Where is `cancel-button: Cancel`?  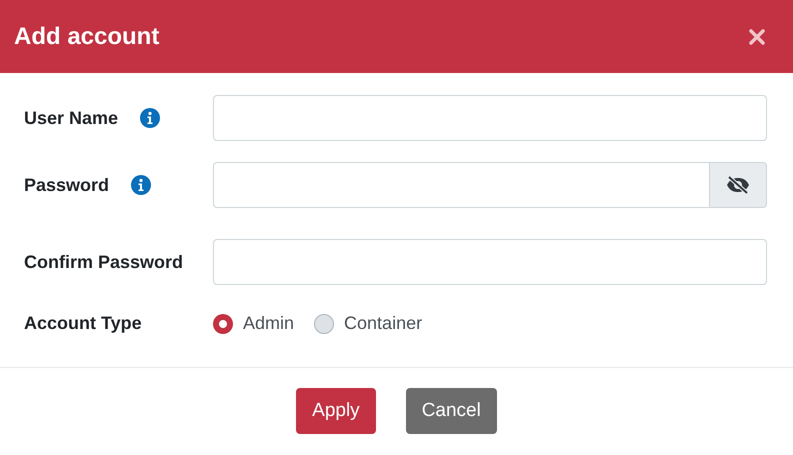
cancel-button: Cancel is located at coordinates (451, 411).